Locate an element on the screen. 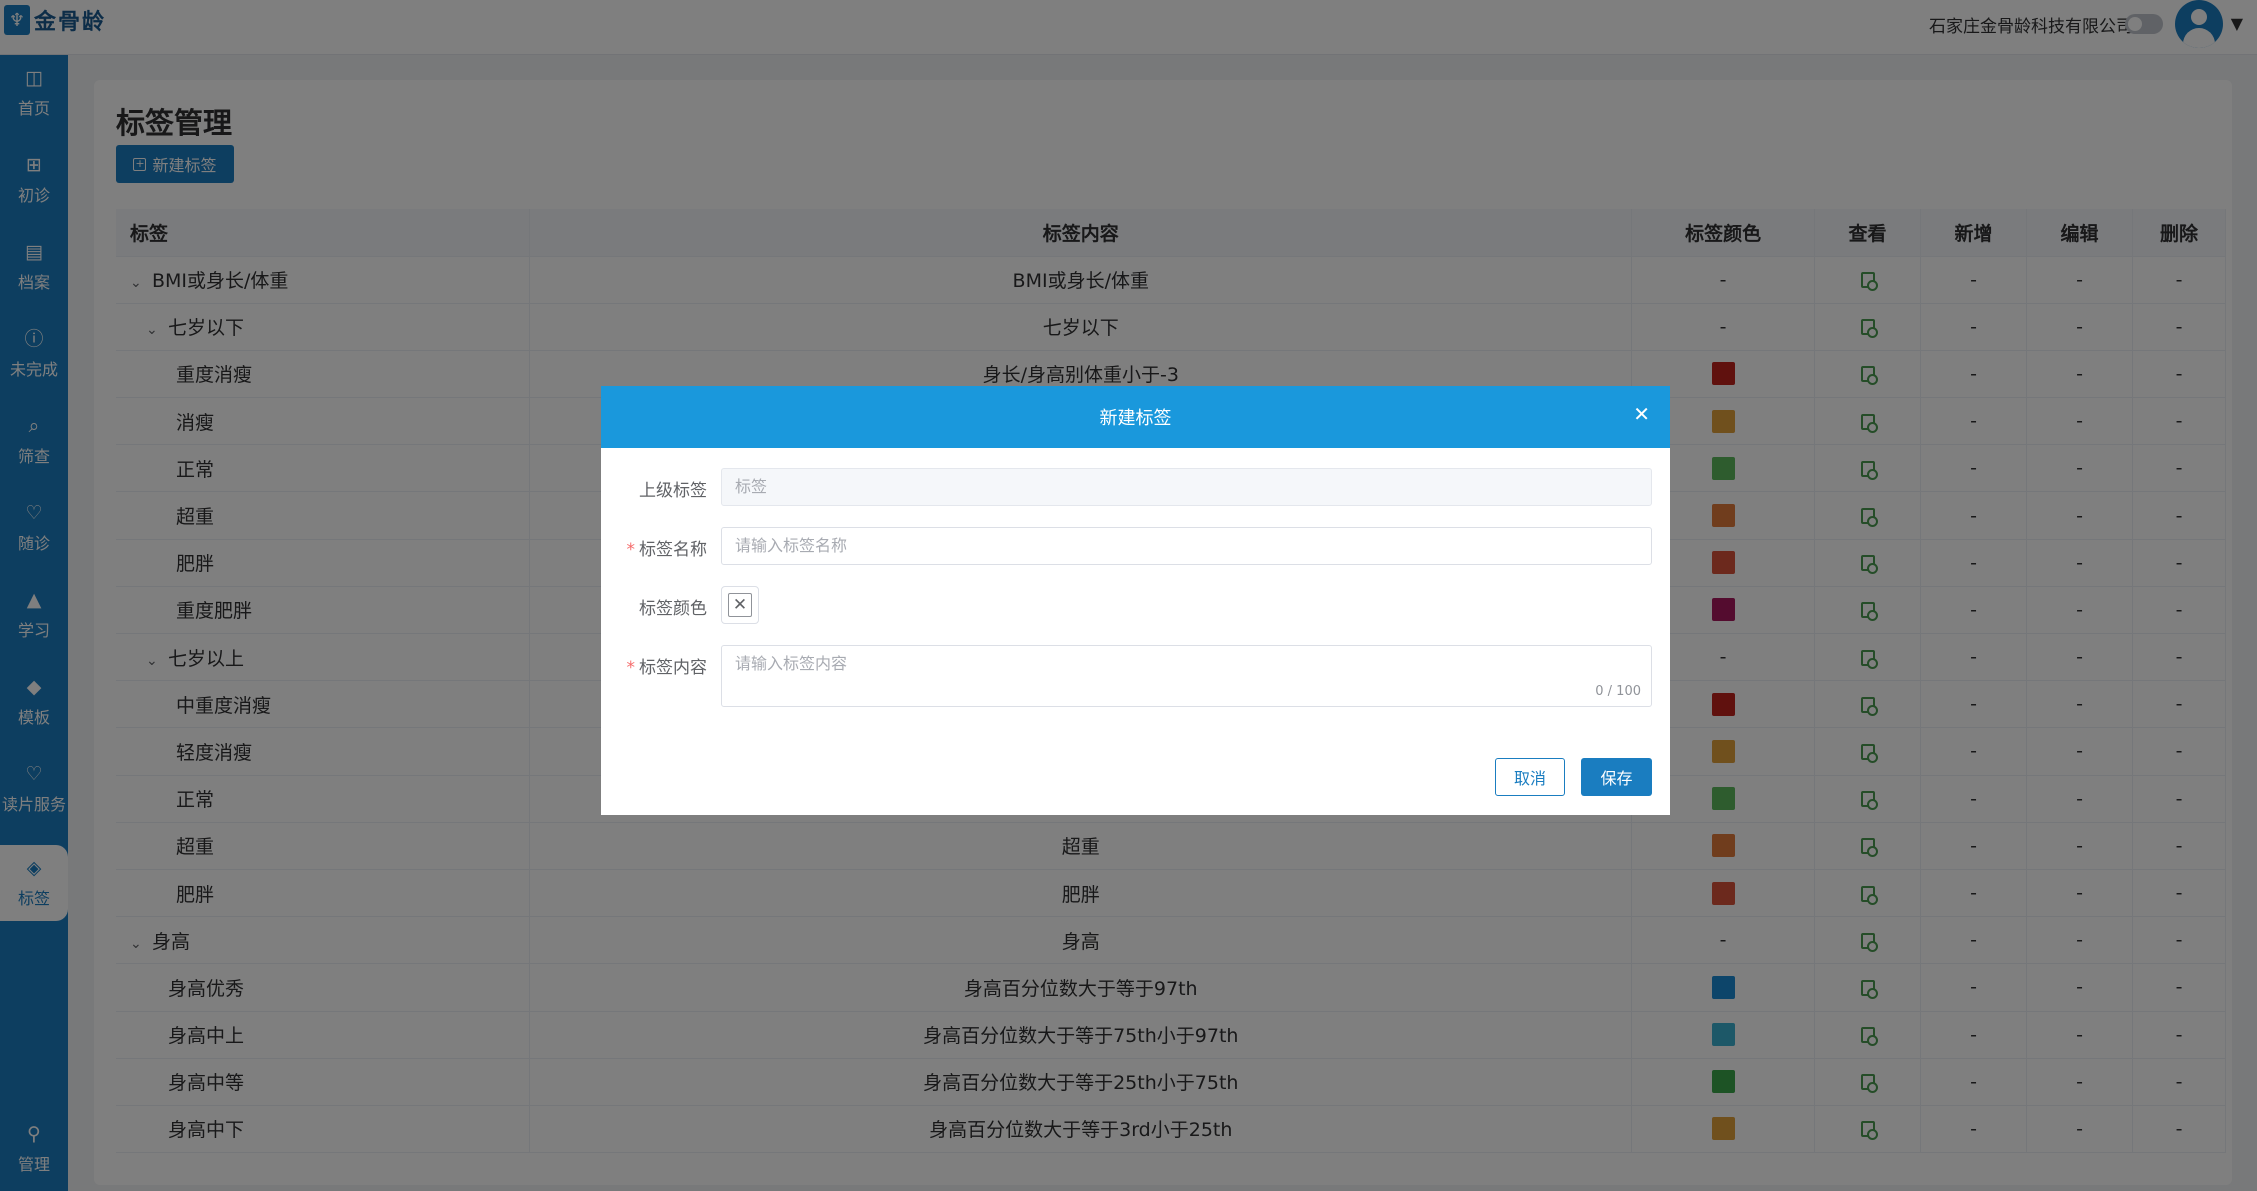 The height and width of the screenshot is (1191, 2257). tag-name-label: * 标签名称 is located at coordinates (654, 547).